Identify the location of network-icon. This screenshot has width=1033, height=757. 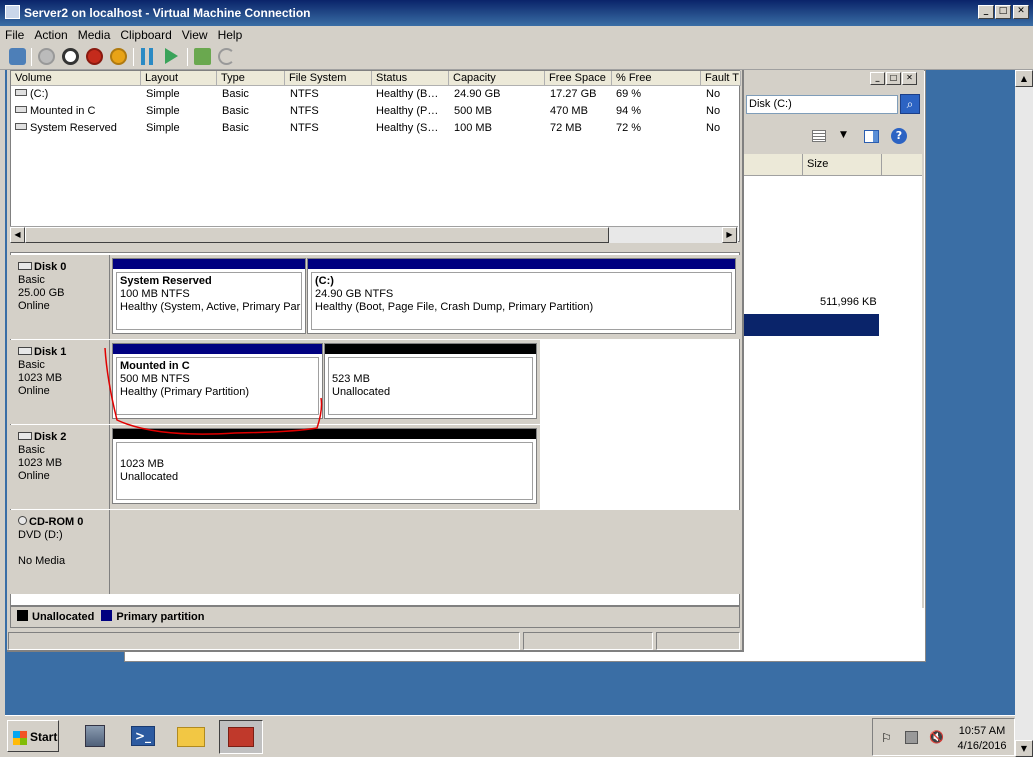
(911, 737).